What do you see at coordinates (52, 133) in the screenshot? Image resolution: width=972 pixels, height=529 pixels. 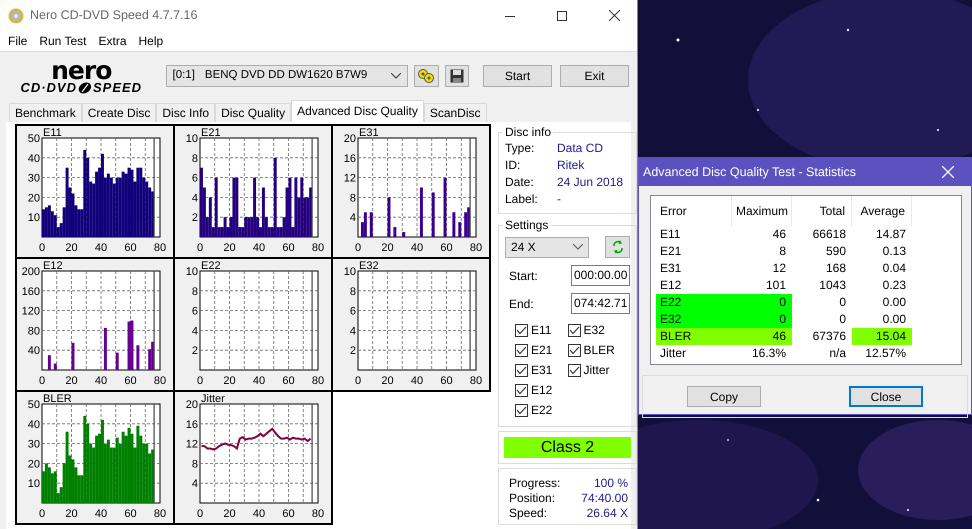 I see `chart-title: E11` at bounding box center [52, 133].